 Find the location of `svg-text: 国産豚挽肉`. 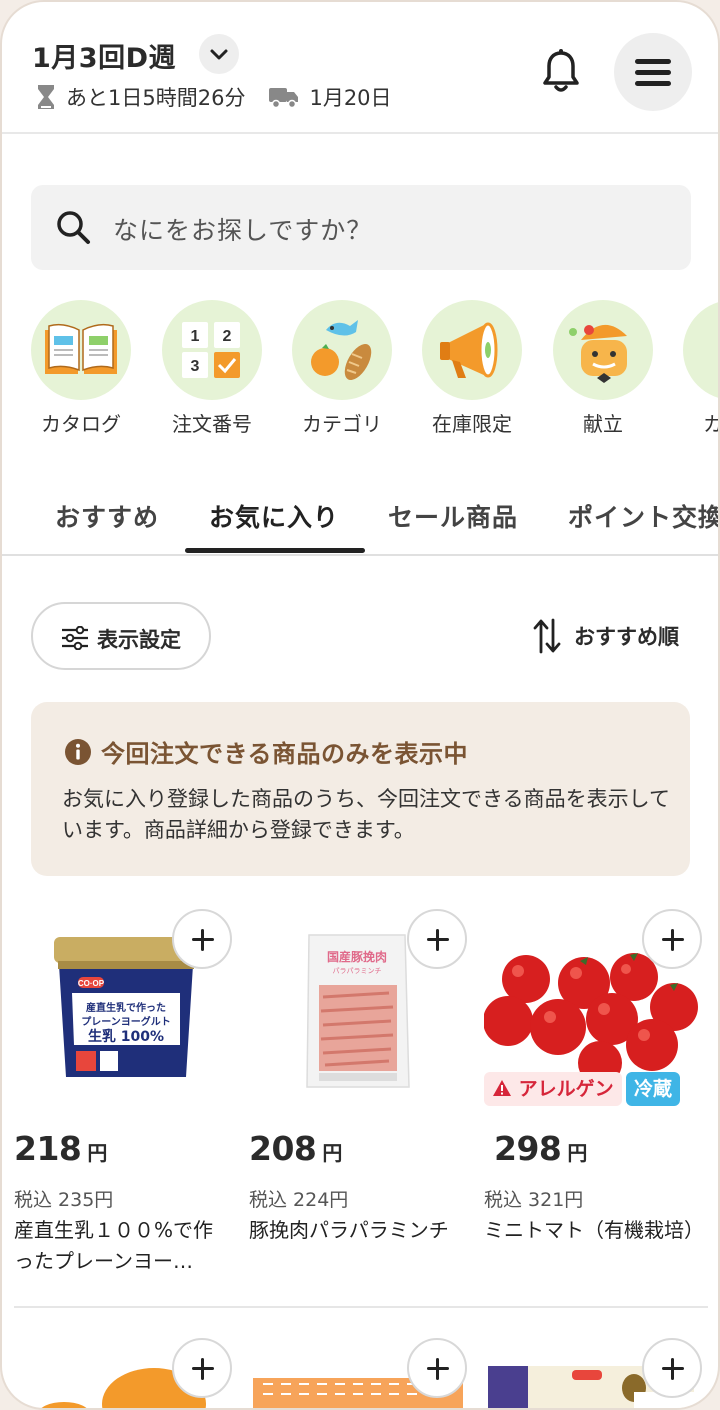

svg-text: 国産豚挽肉 is located at coordinates (357, 956).